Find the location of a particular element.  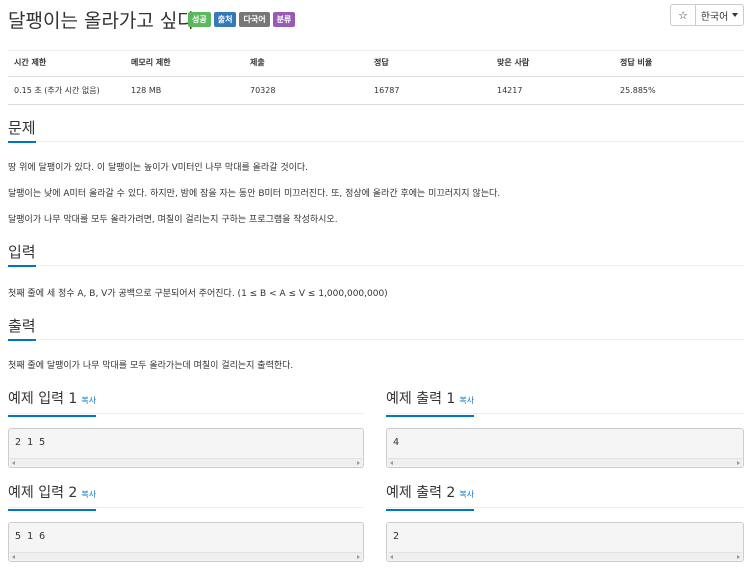

caret-down-icon is located at coordinates (735, 15).